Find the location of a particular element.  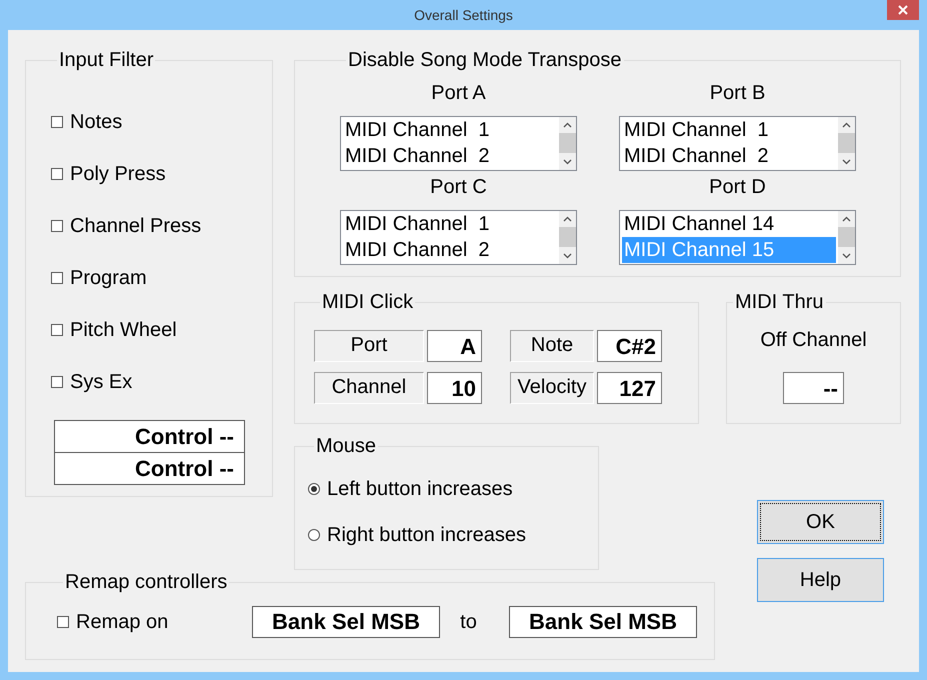

radio-label: Left button increases is located at coordinates (420, 489).